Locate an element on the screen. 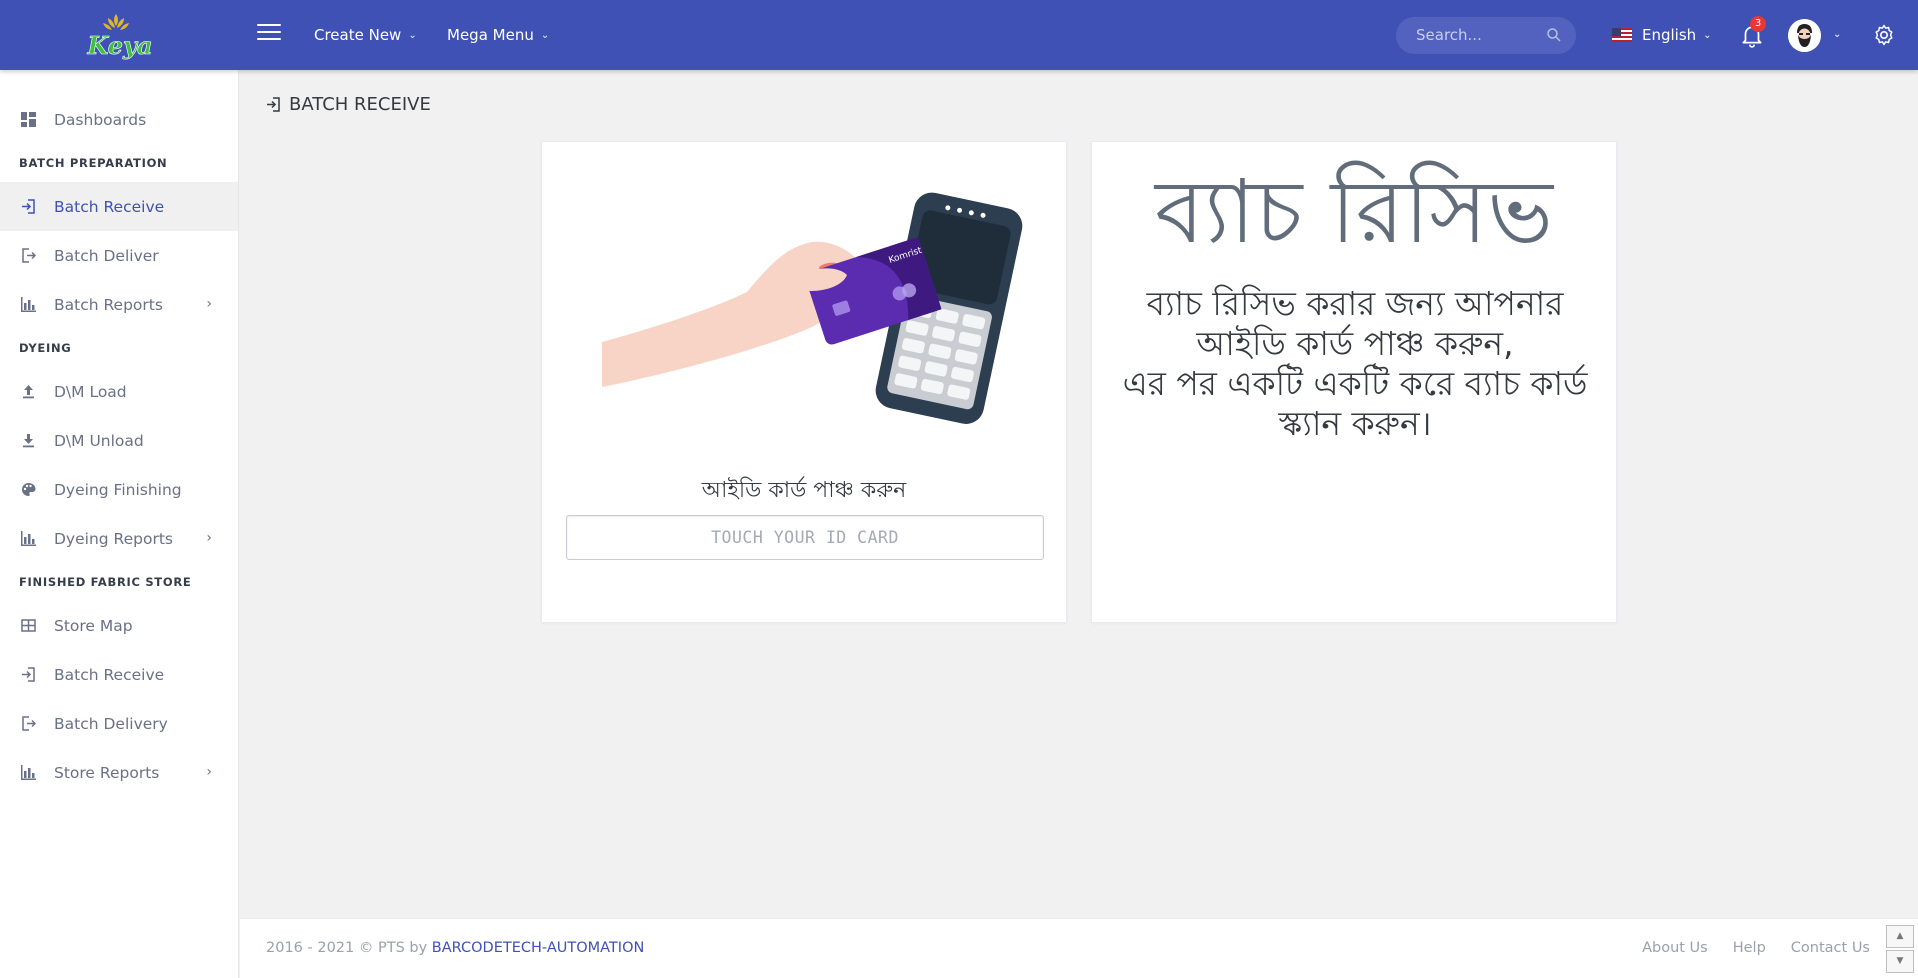  sidebar-item-batch-reports: Batch Reports › is located at coordinates (119, 304).